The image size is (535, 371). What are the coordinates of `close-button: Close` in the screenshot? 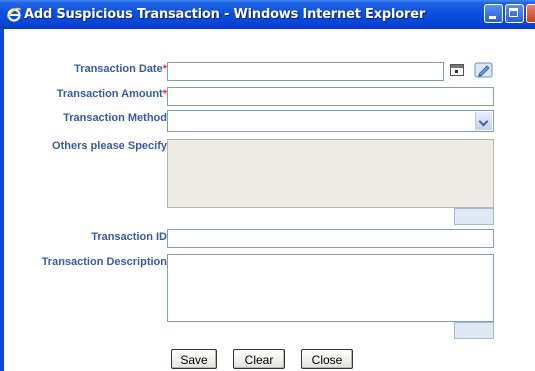 It's located at (327, 359).